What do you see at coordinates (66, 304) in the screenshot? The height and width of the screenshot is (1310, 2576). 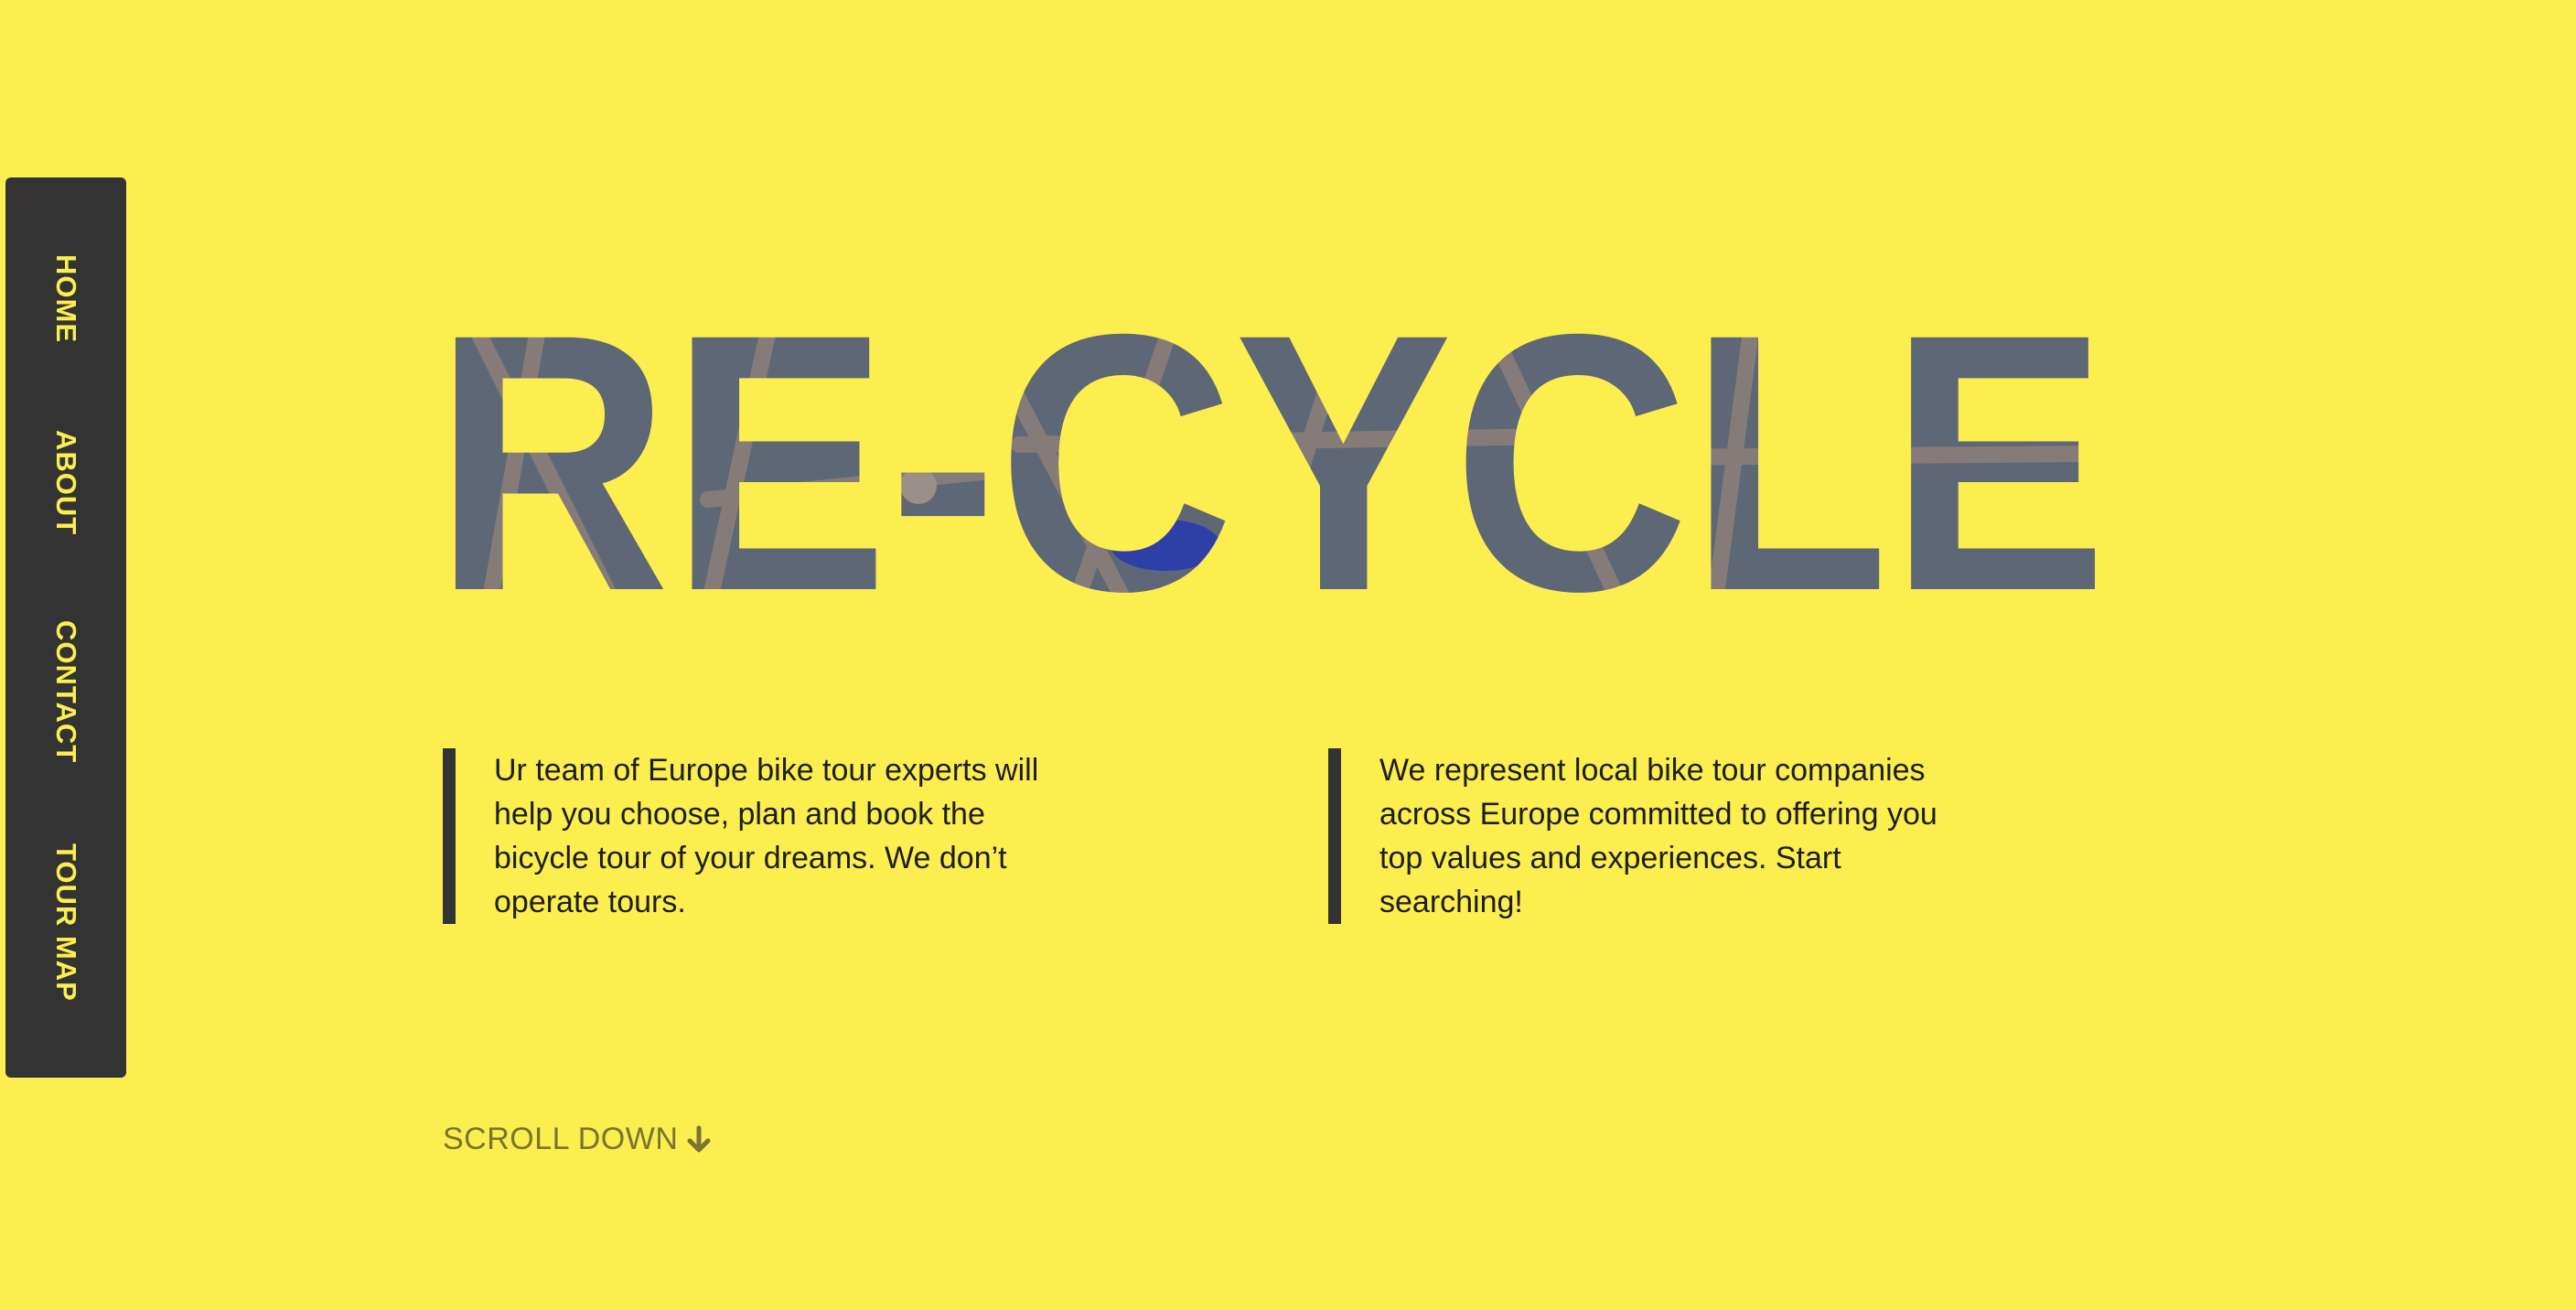 I see `nav-item-home: HOME` at bounding box center [66, 304].